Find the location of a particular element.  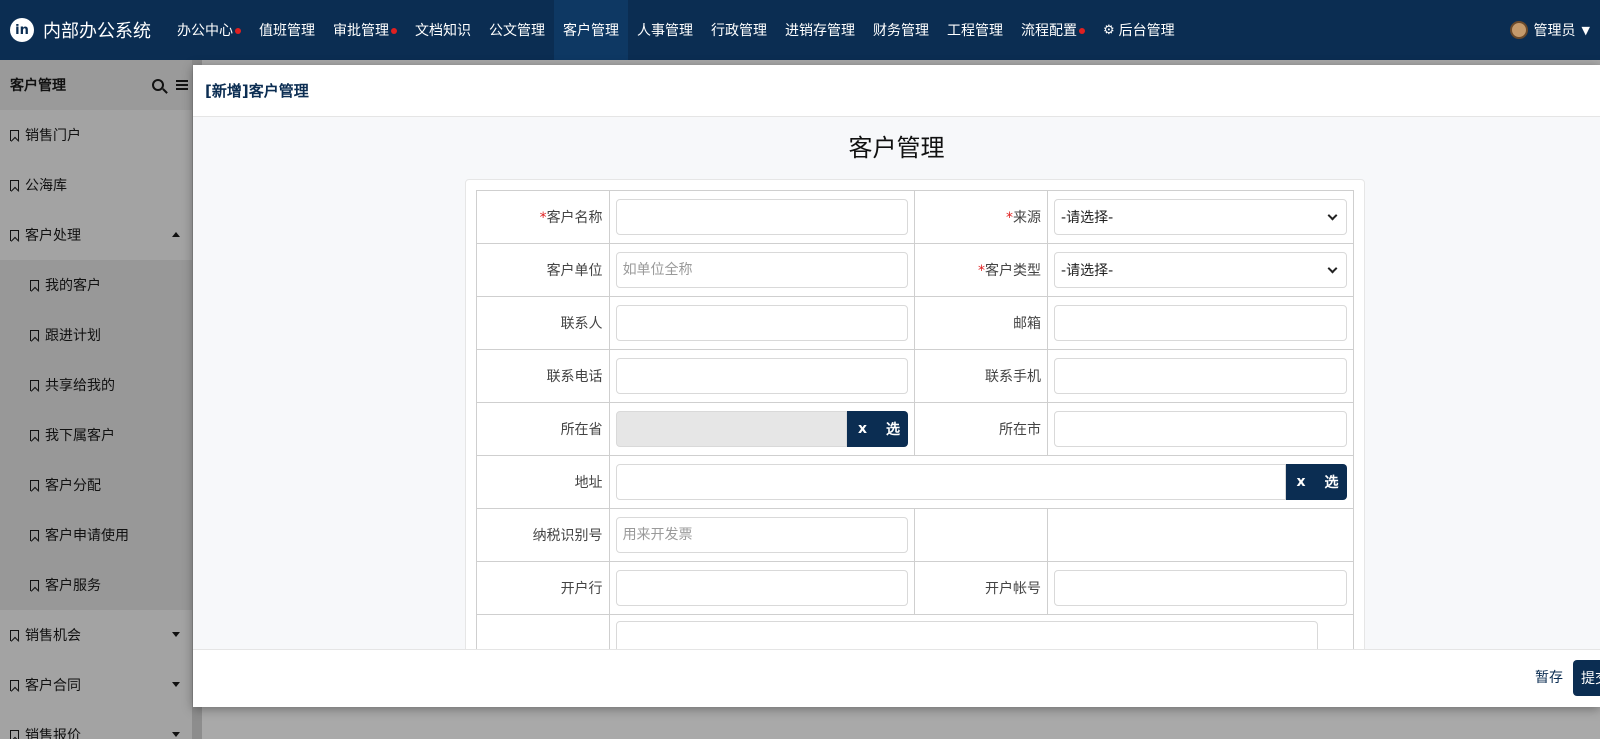

nav-item-workflow: 流程配置 is located at coordinates (1053, 30).